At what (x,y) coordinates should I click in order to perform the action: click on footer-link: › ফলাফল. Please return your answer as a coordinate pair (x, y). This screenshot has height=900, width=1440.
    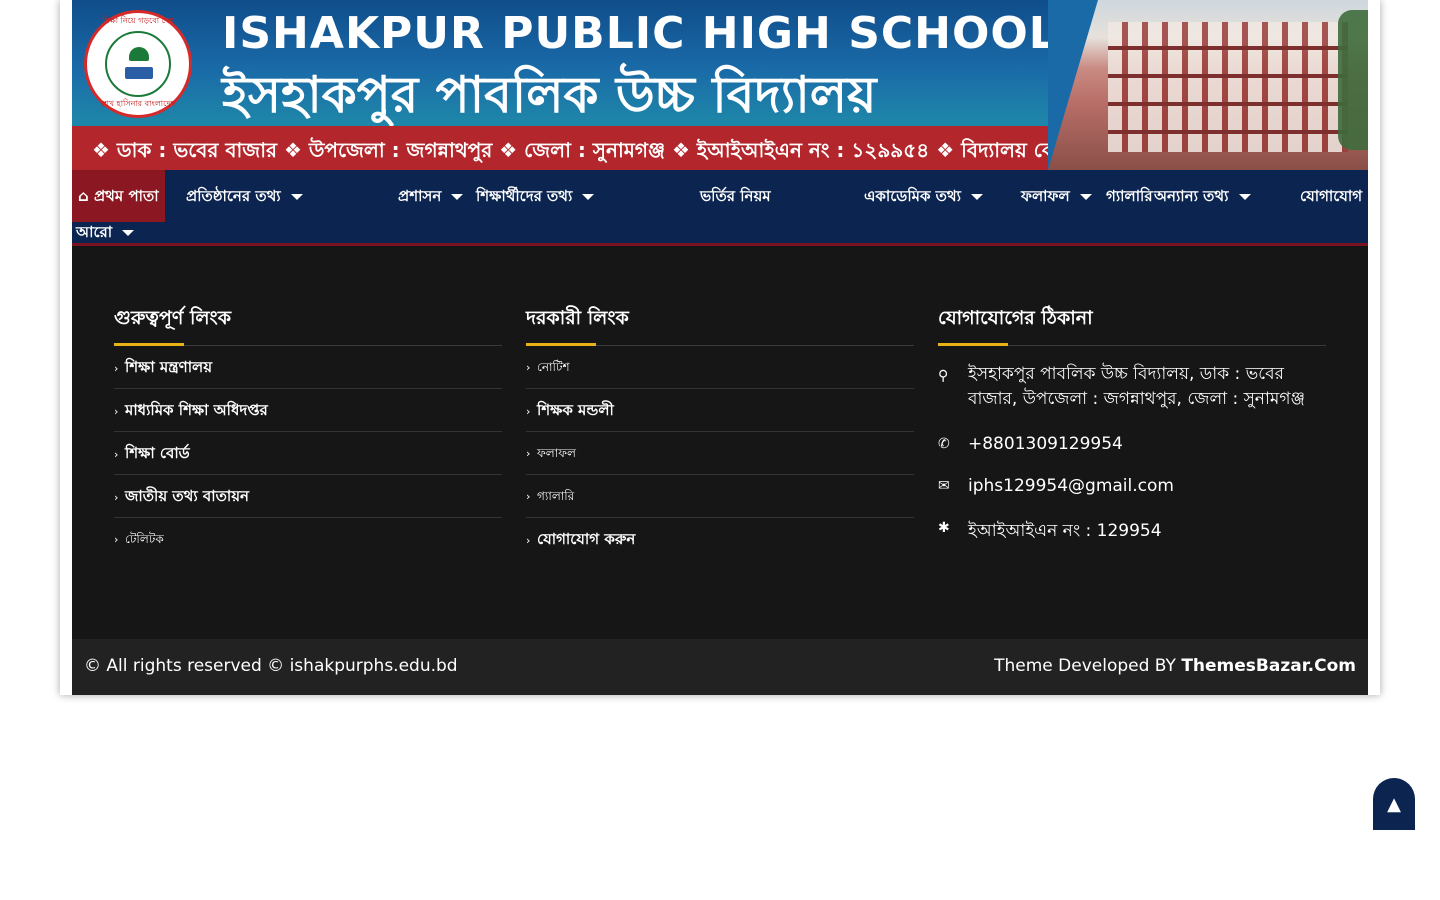
    Looking at the image, I should click on (720, 453).